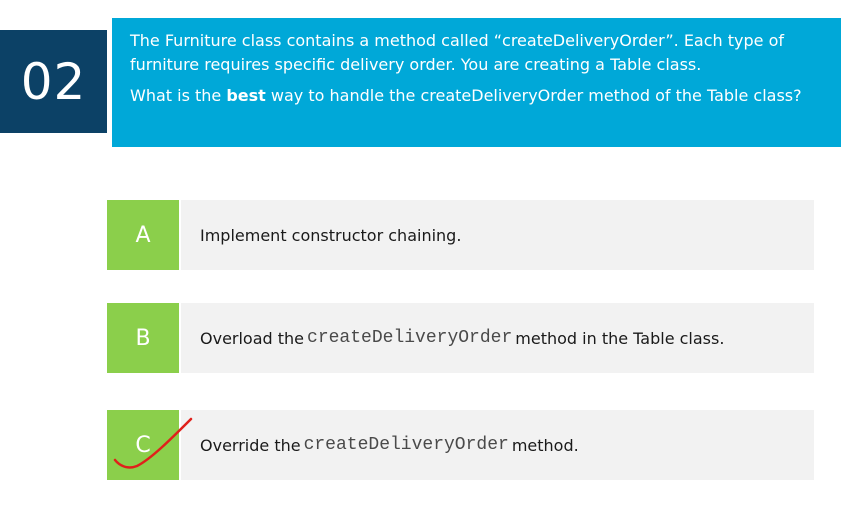  What do you see at coordinates (252, 338) in the screenshot?
I see `answer-text-b-start: Overload the` at bounding box center [252, 338].